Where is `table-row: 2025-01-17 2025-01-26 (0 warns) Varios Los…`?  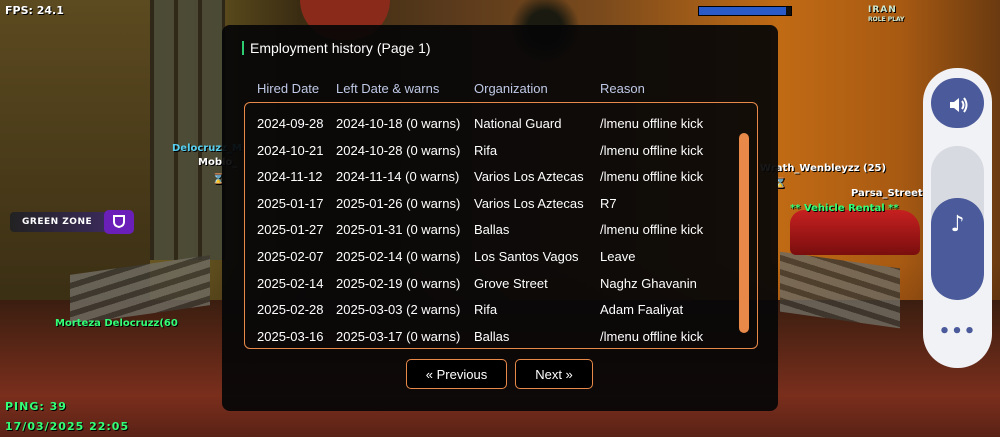
table-row: 2025-01-17 2025-01-26 (0 warns) Varios Los… is located at coordinates (501, 204).